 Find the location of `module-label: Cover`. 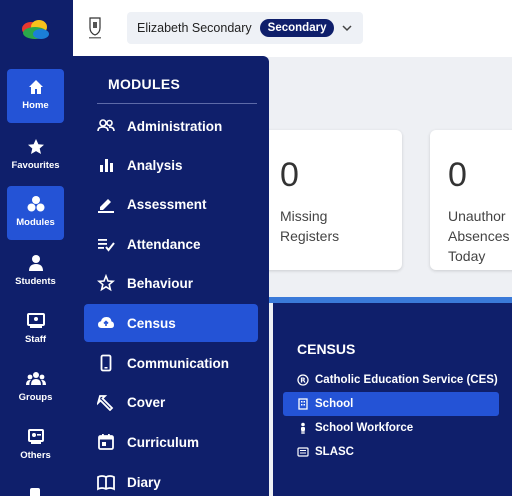

module-label: Cover is located at coordinates (146, 402).